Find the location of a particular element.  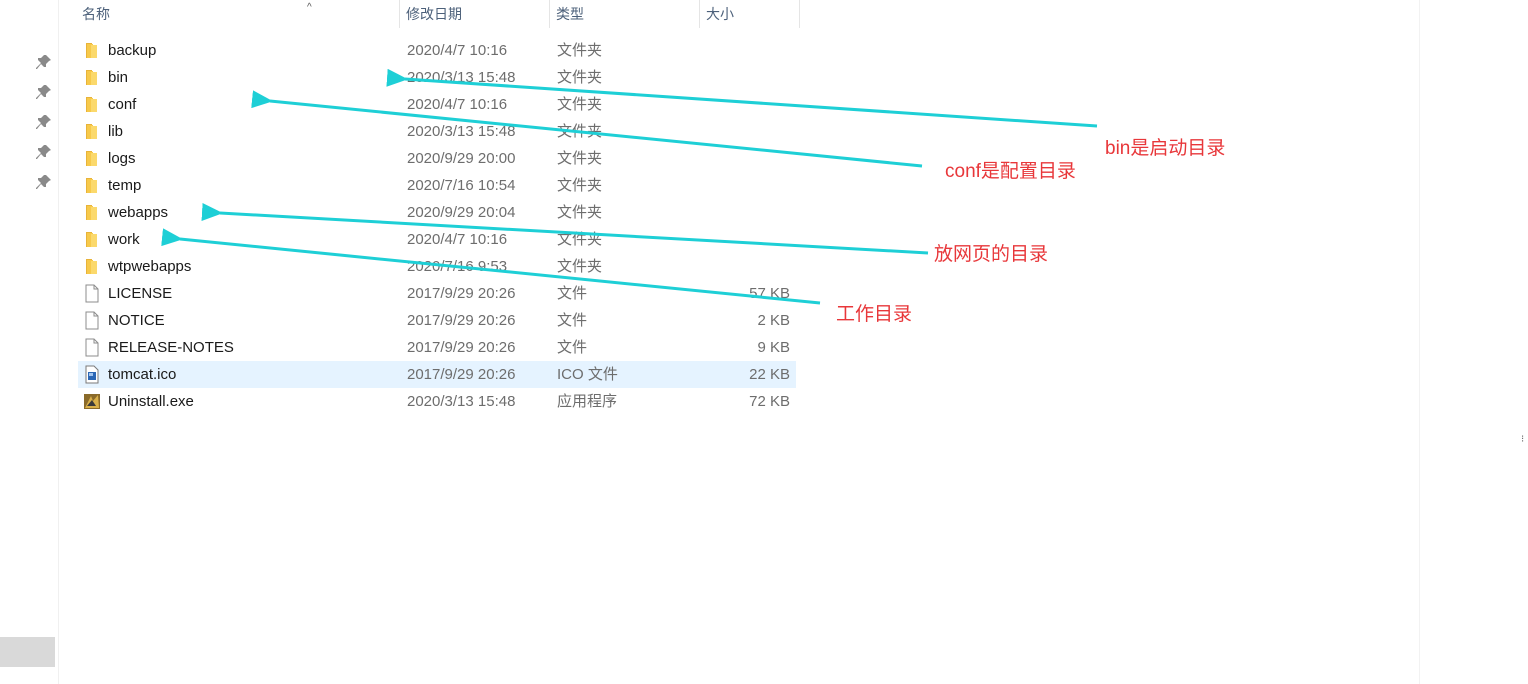

file-name: backup is located at coordinates (132, 50).